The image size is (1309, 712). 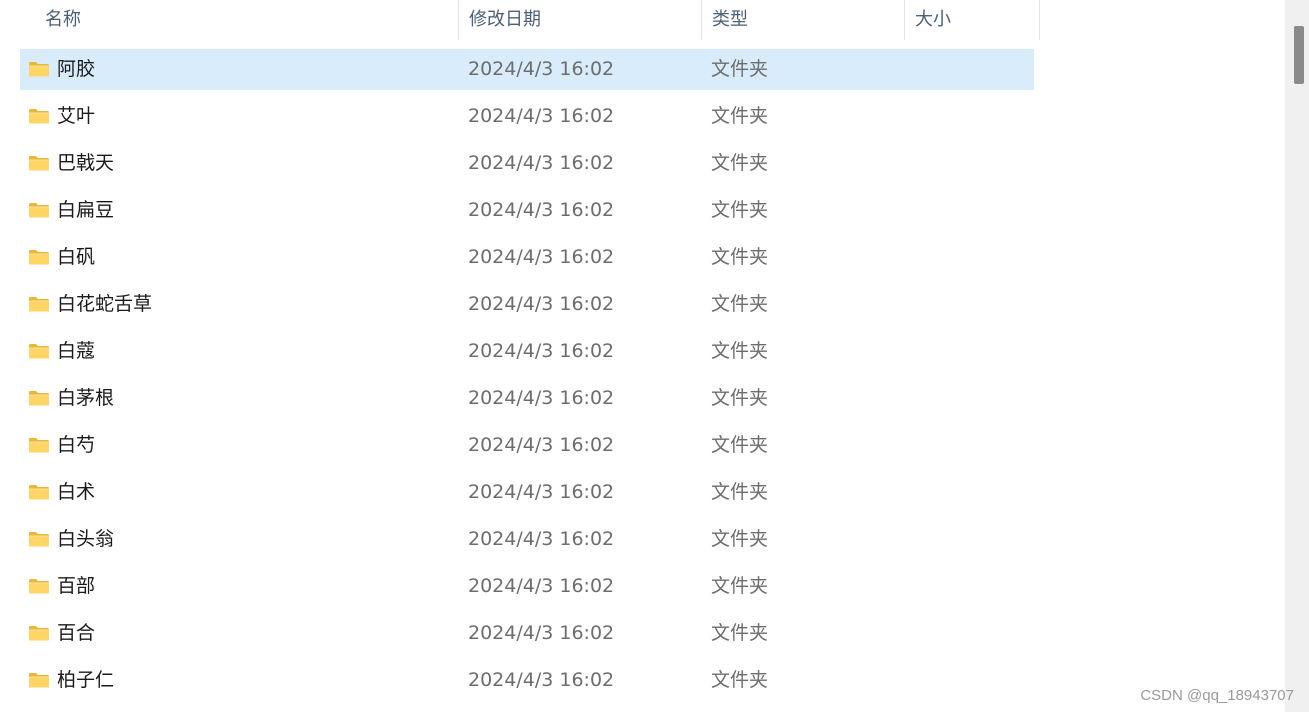 What do you see at coordinates (76, 633) in the screenshot?
I see `file-name: 百合` at bounding box center [76, 633].